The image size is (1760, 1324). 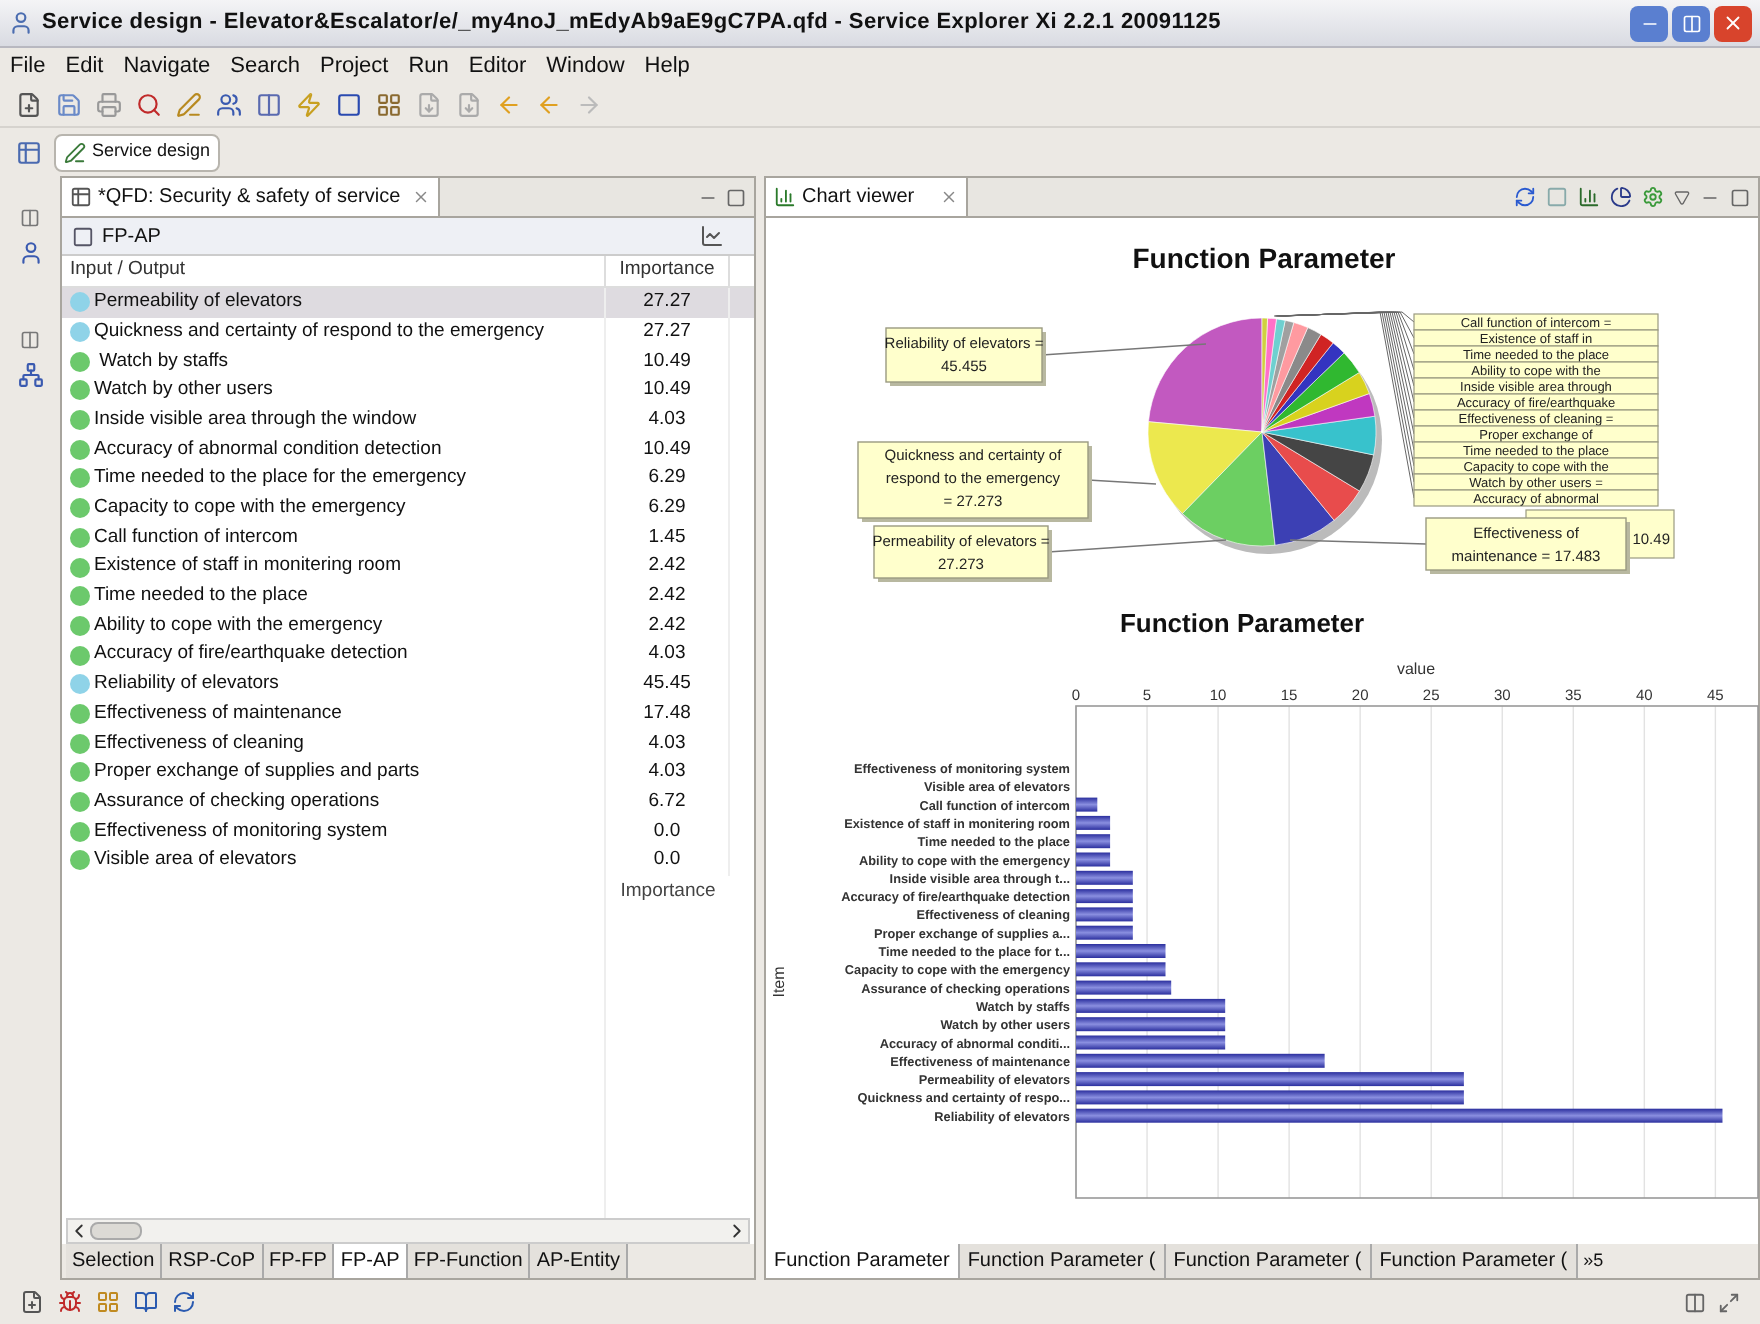 What do you see at coordinates (109, 105) in the screenshot?
I see `printer-icon` at bounding box center [109, 105].